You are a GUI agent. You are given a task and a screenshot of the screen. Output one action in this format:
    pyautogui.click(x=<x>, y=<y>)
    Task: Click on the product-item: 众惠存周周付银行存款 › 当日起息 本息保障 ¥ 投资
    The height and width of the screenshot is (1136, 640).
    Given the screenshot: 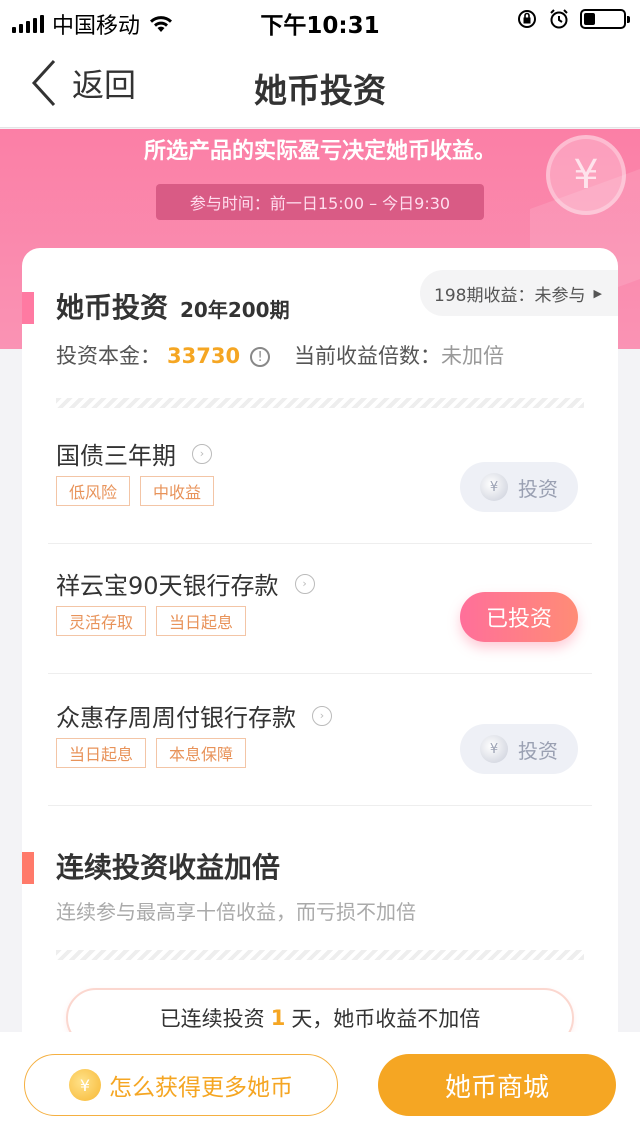 What is the action you would take?
    pyautogui.click(x=320, y=746)
    